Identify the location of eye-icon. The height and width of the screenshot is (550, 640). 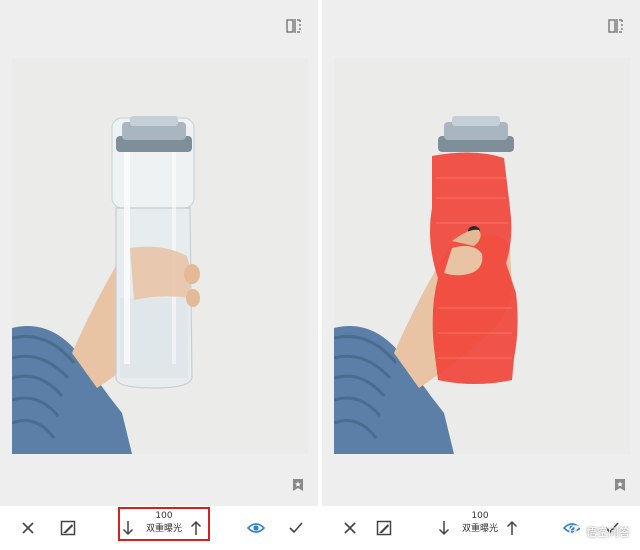
(256, 528).